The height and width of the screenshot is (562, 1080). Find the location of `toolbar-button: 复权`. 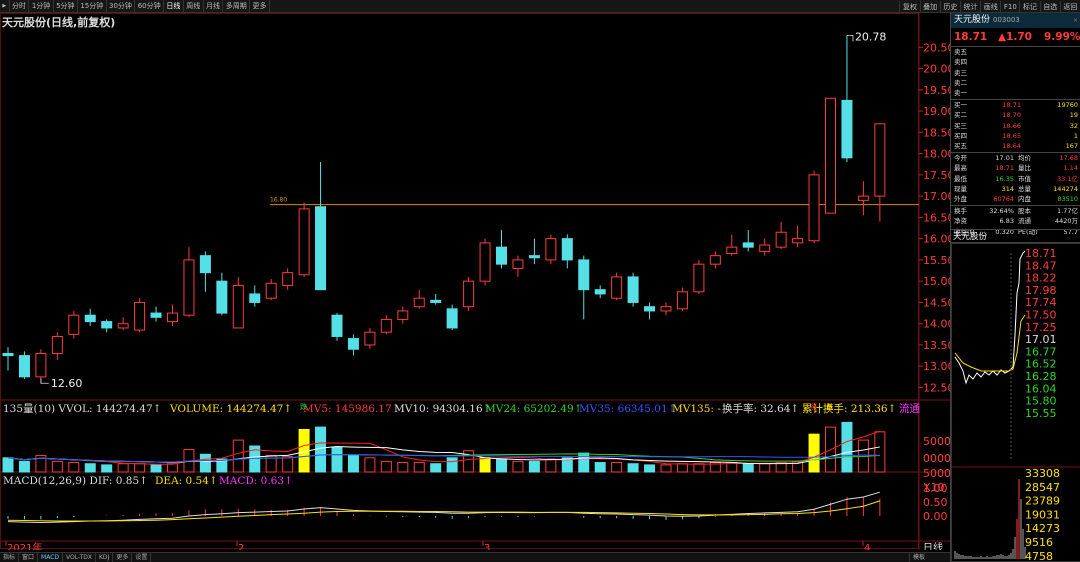

toolbar-button: 复权 is located at coordinates (909, 6).